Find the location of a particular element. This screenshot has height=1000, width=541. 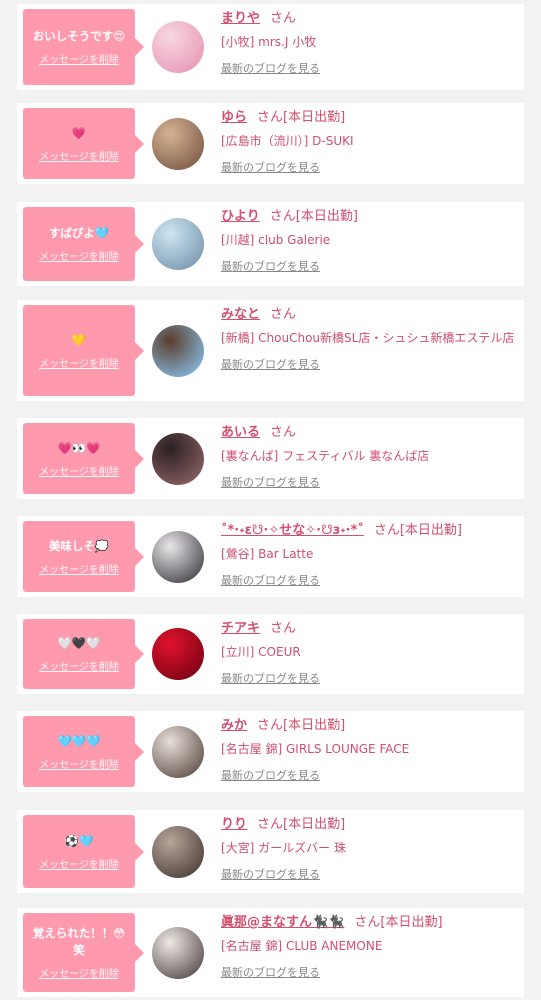

name-line: ゆら さん[本日出勤] is located at coordinates (368, 118).